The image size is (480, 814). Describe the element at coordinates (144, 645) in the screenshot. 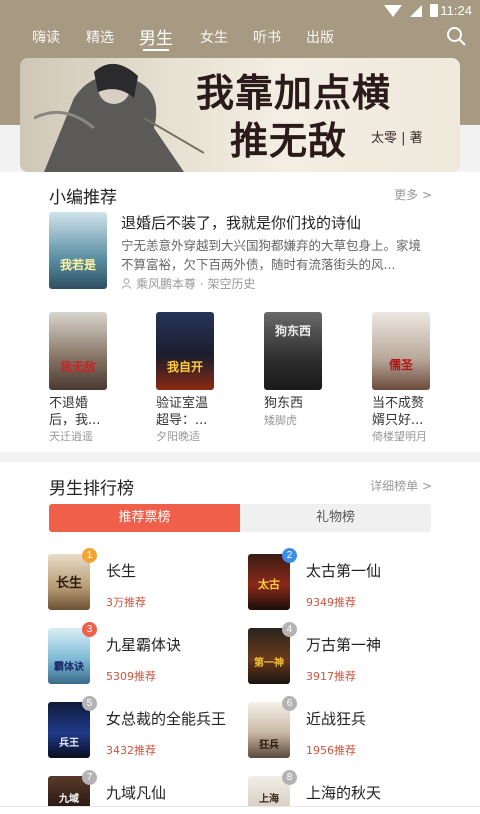

I see `book-title: 九星霸体诀` at that location.